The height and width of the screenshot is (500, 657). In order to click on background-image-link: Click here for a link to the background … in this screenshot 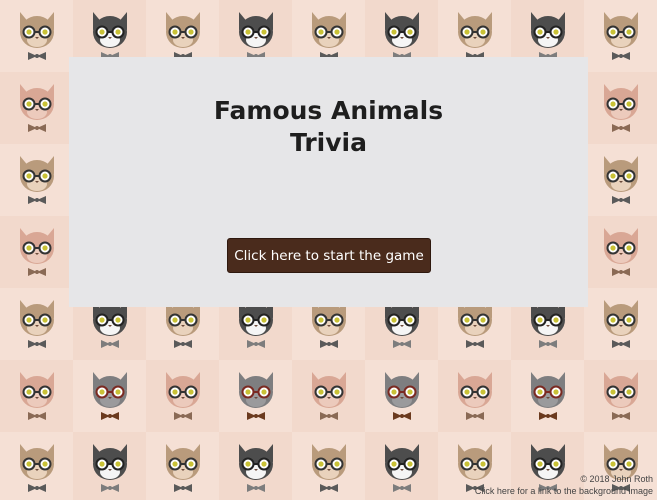, I will do `click(564, 491)`.